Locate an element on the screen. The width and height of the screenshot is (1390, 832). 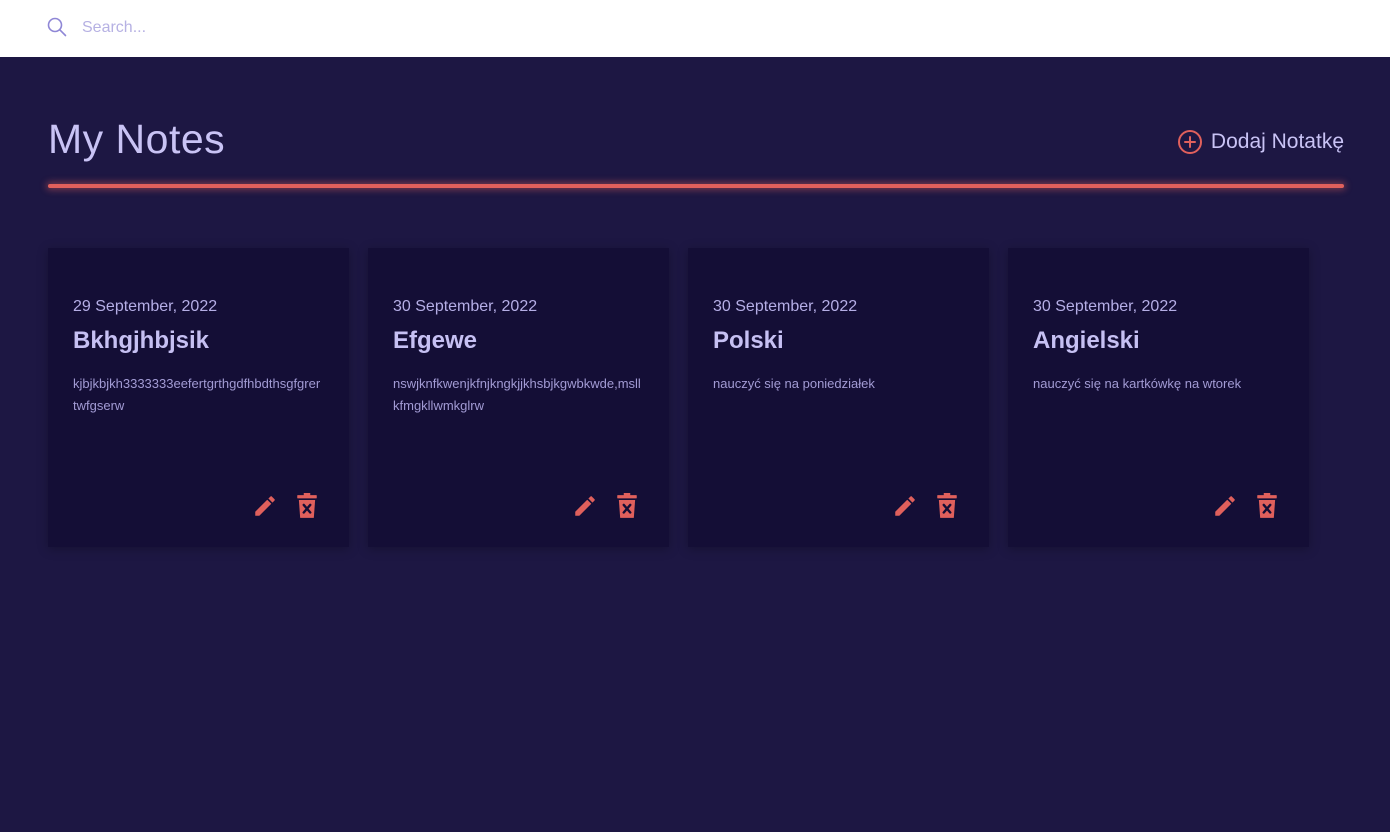
note-body: nauczyć się na poniedziałek is located at coordinates (794, 383).